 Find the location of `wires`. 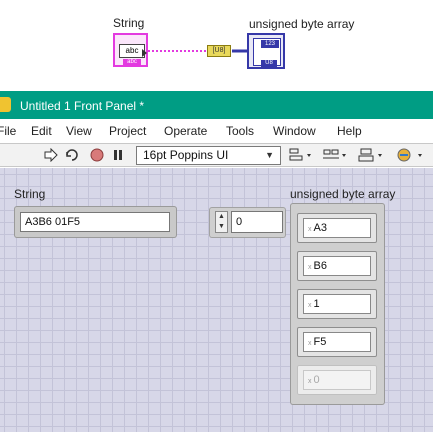

wires is located at coordinates (197, 51).